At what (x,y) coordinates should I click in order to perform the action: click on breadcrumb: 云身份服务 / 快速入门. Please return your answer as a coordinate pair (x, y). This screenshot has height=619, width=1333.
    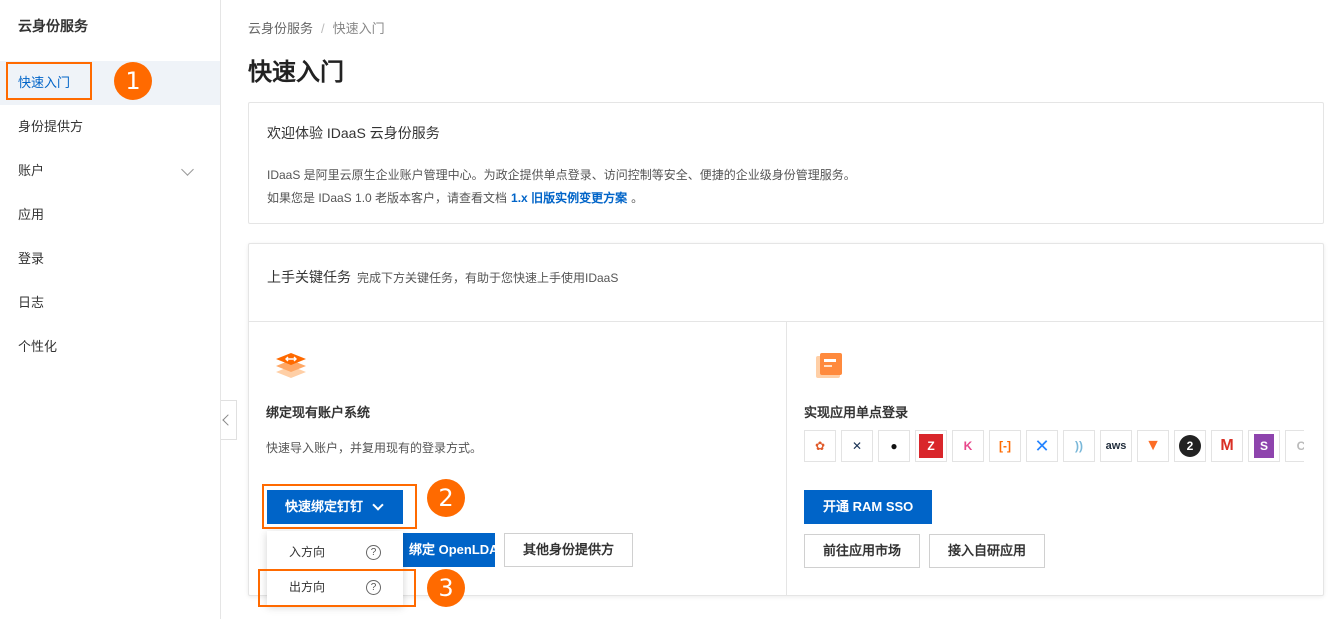
    Looking at the image, I should click on (316, 27).